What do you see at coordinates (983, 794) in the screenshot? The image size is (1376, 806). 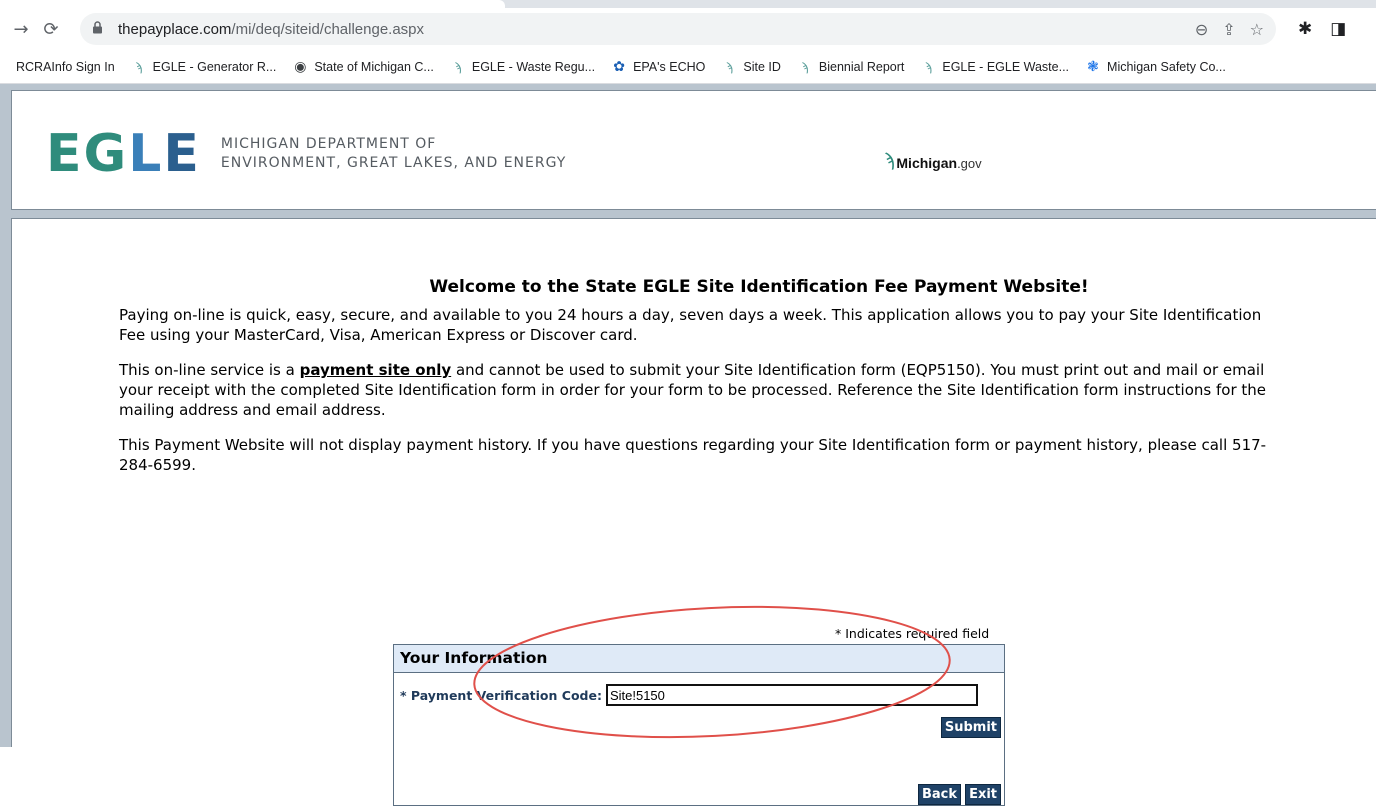 I see `exit-button: Exit` at bounding box center [983, 794].